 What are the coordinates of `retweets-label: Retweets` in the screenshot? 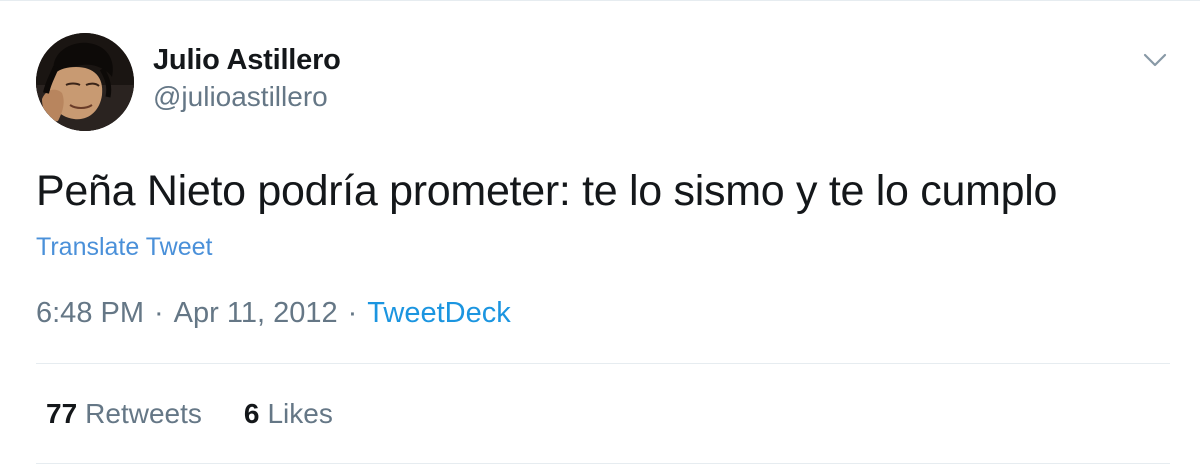 It's located at (143, 413).